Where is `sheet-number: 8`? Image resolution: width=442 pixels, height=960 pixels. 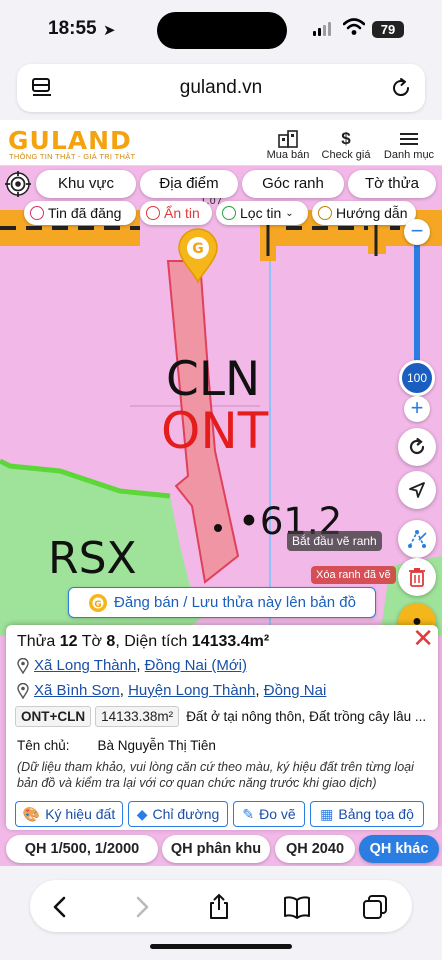 sheet-number: 8 is located at coordinates (111, 641).